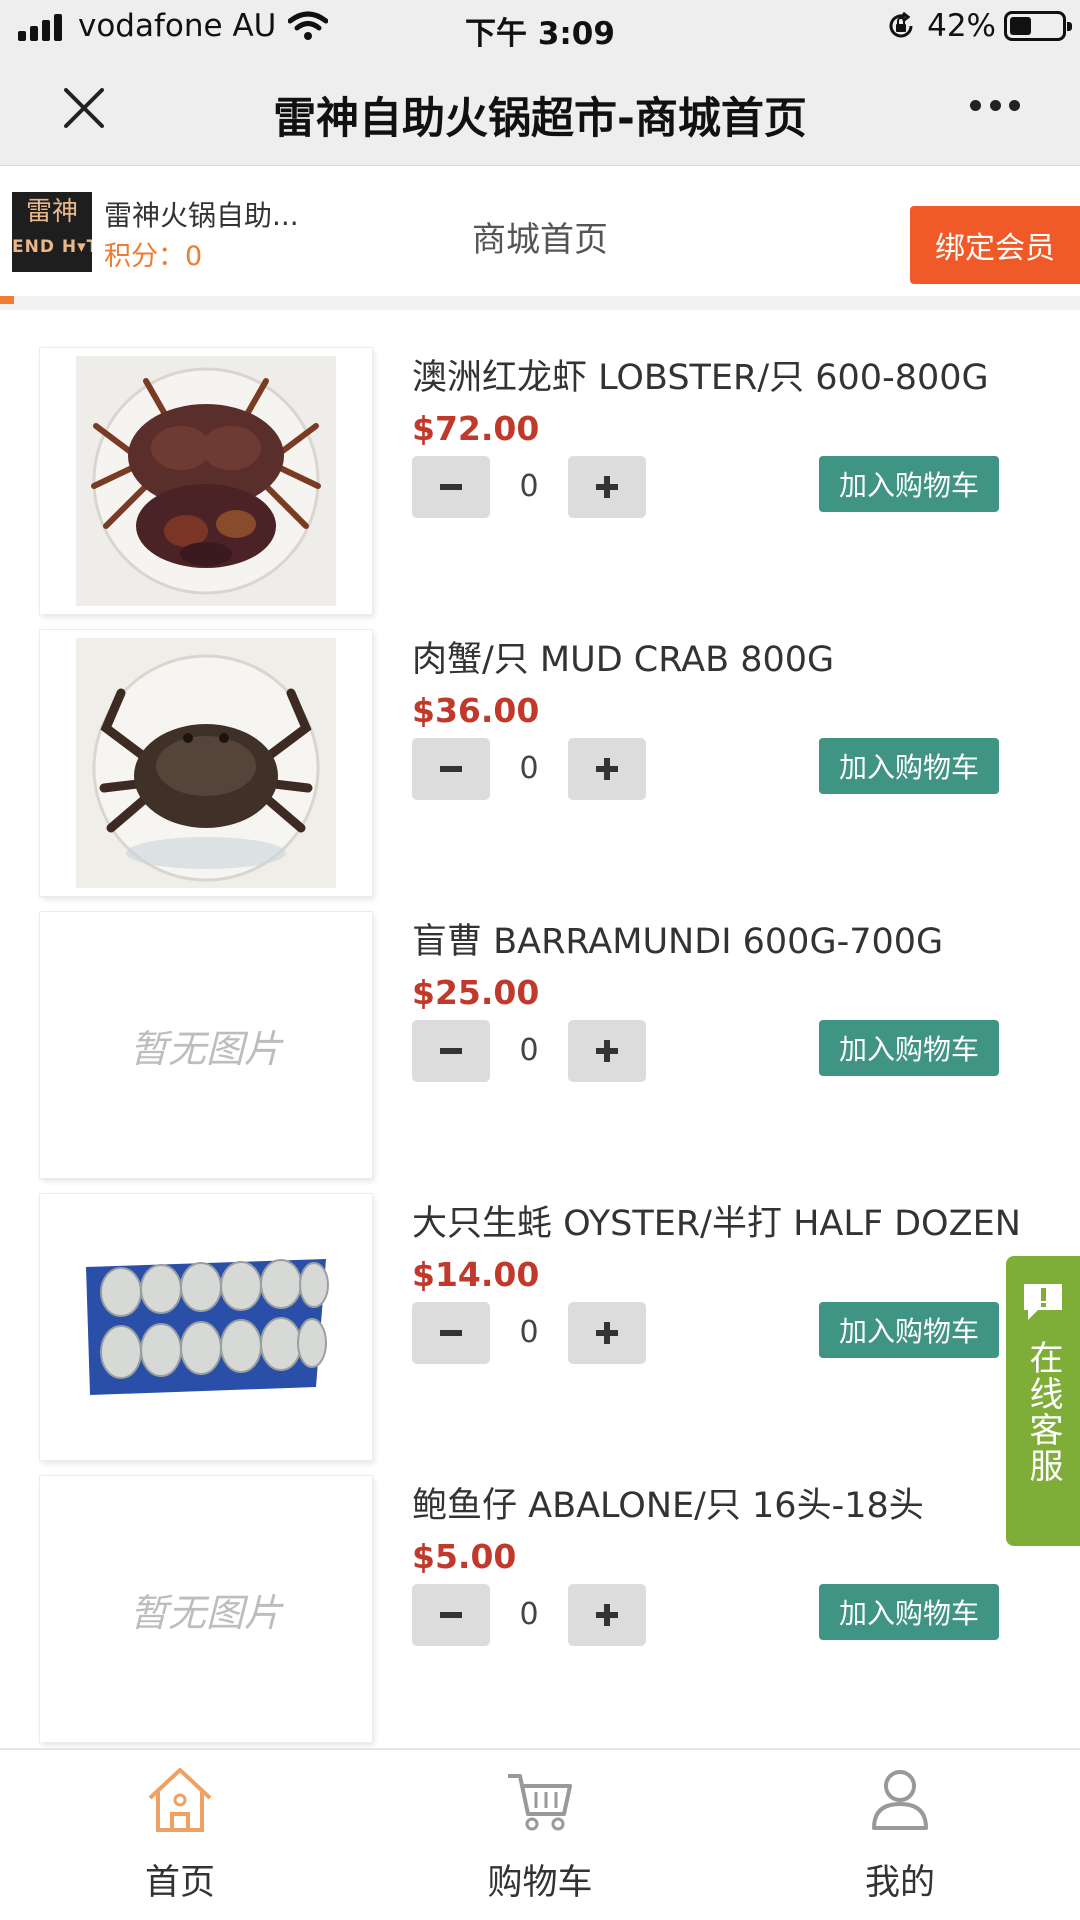 This screenshot has height=1920, width=1080. Describe the element at coordinates (540, 1802) in the screenshot. I see `cart-icon` at that location.